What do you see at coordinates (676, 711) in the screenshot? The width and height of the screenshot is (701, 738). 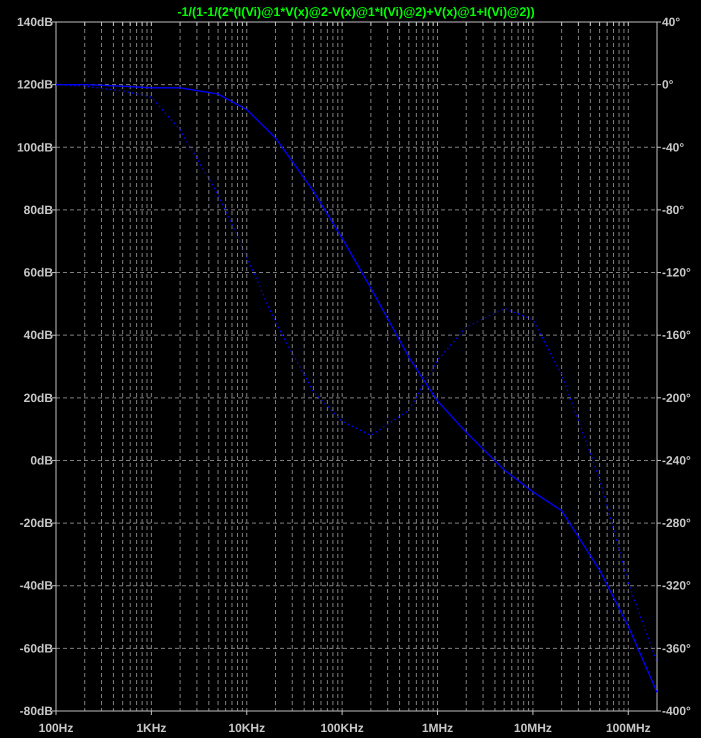 I see `axis-label: -400°` at bounding box center [676, 711].